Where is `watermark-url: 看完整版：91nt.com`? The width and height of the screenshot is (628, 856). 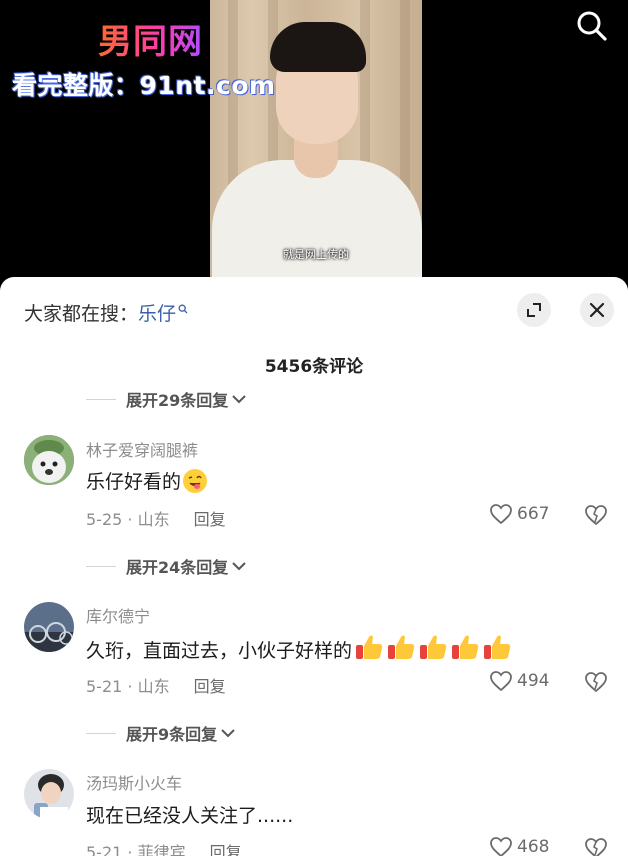 watermark-url: 看完整版：91nt.com is located at coordinates (144, 85).